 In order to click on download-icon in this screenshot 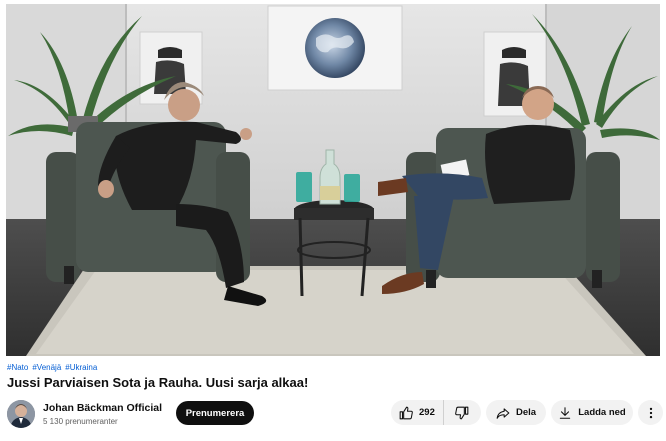, I will do `click(565, 413)`.